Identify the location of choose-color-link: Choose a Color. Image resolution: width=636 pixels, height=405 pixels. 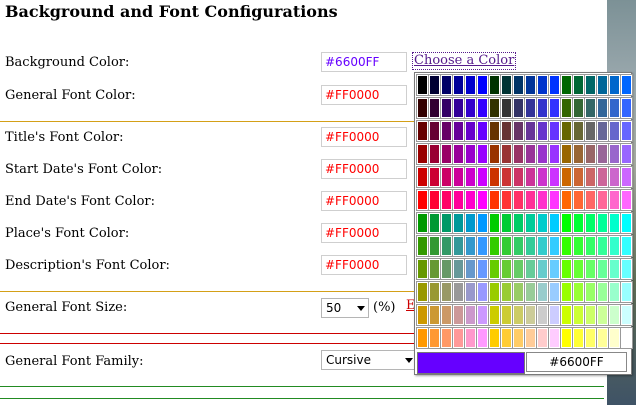
(464, 61).